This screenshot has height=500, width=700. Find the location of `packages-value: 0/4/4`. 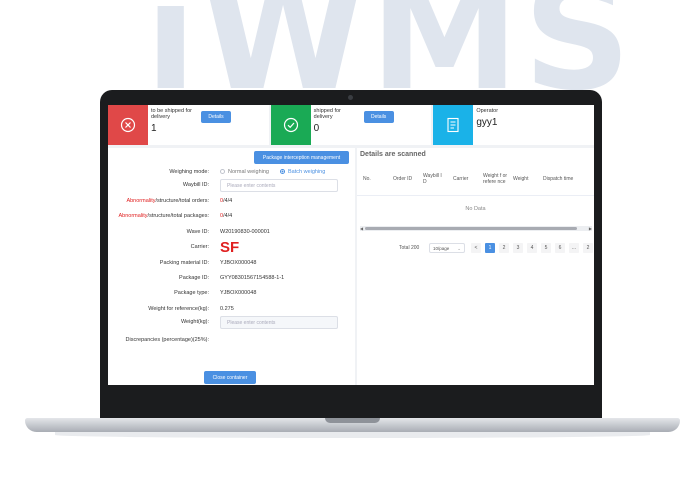

packages-value: 0/4/4 is located at coordinates (226, 216).